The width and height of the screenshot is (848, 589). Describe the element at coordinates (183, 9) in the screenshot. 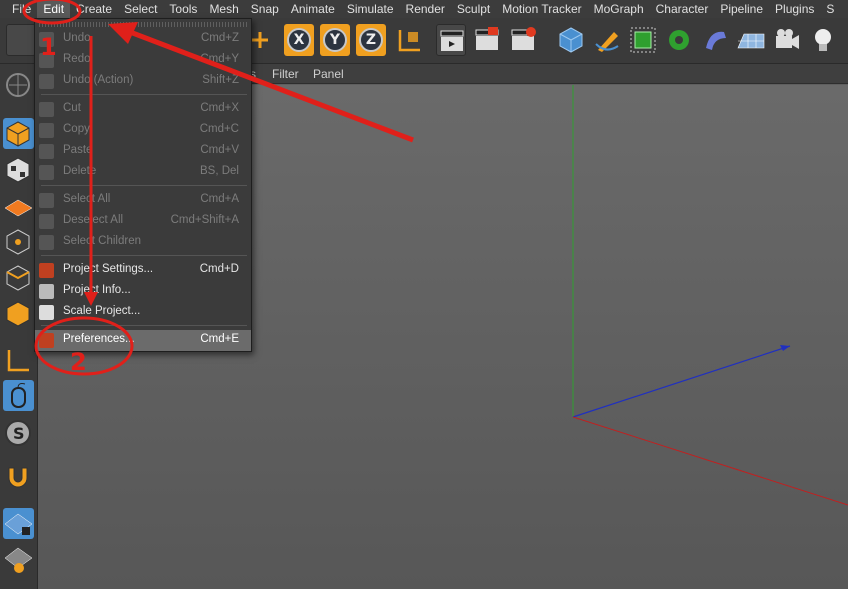

I see `menu-tools: Tools` at that location.